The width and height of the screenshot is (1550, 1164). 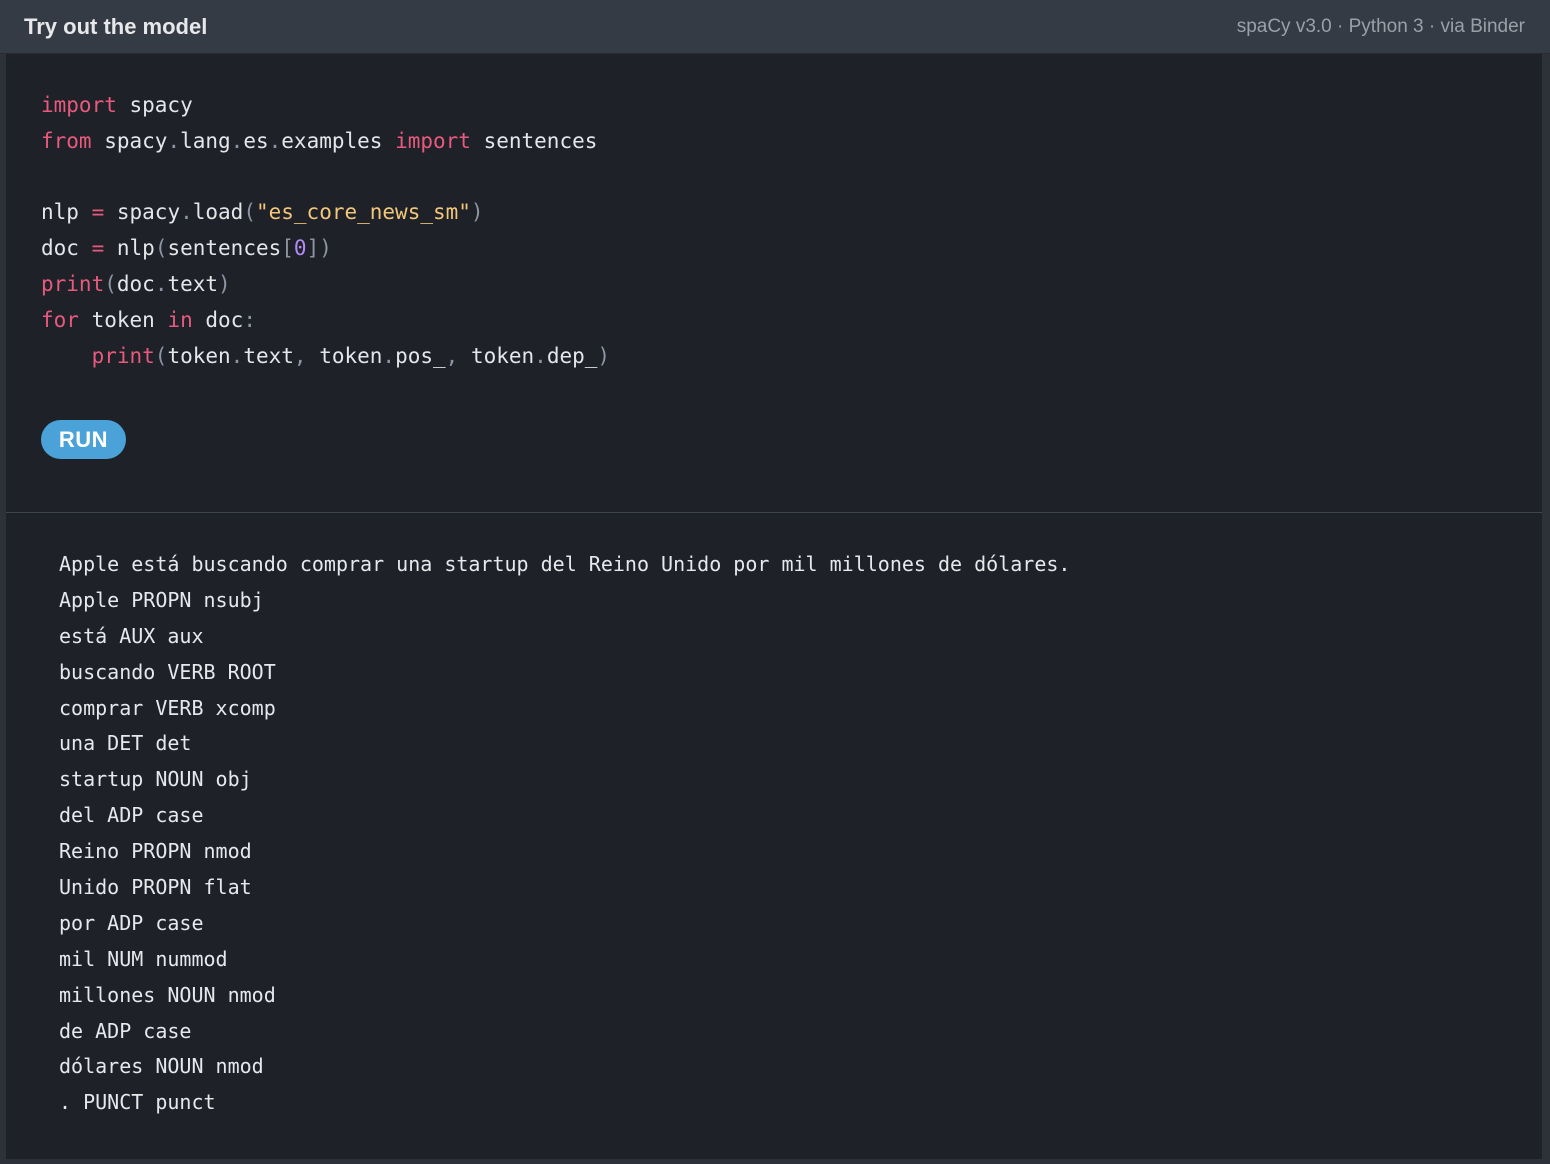 What do you see at coordinates (218, 212) in the screenshot?
I see `code-token: load` at bounding box center [218, 212].